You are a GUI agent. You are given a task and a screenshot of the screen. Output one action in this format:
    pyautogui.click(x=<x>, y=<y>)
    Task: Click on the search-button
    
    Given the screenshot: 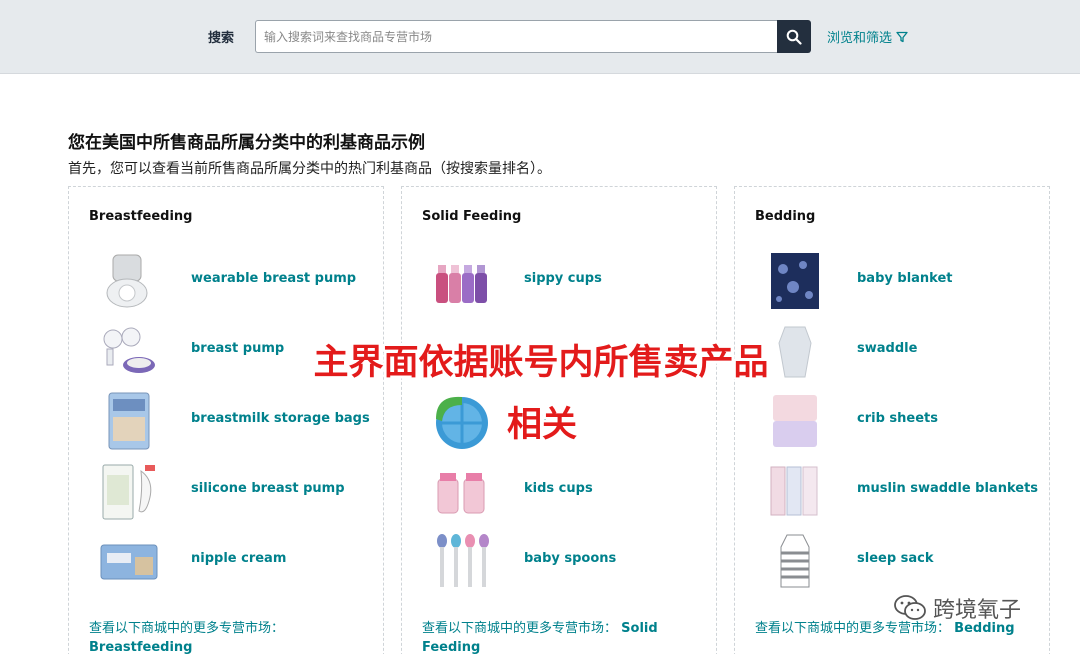 What is the action you would take?
    pyautogui.click(x=794, y=36)
    